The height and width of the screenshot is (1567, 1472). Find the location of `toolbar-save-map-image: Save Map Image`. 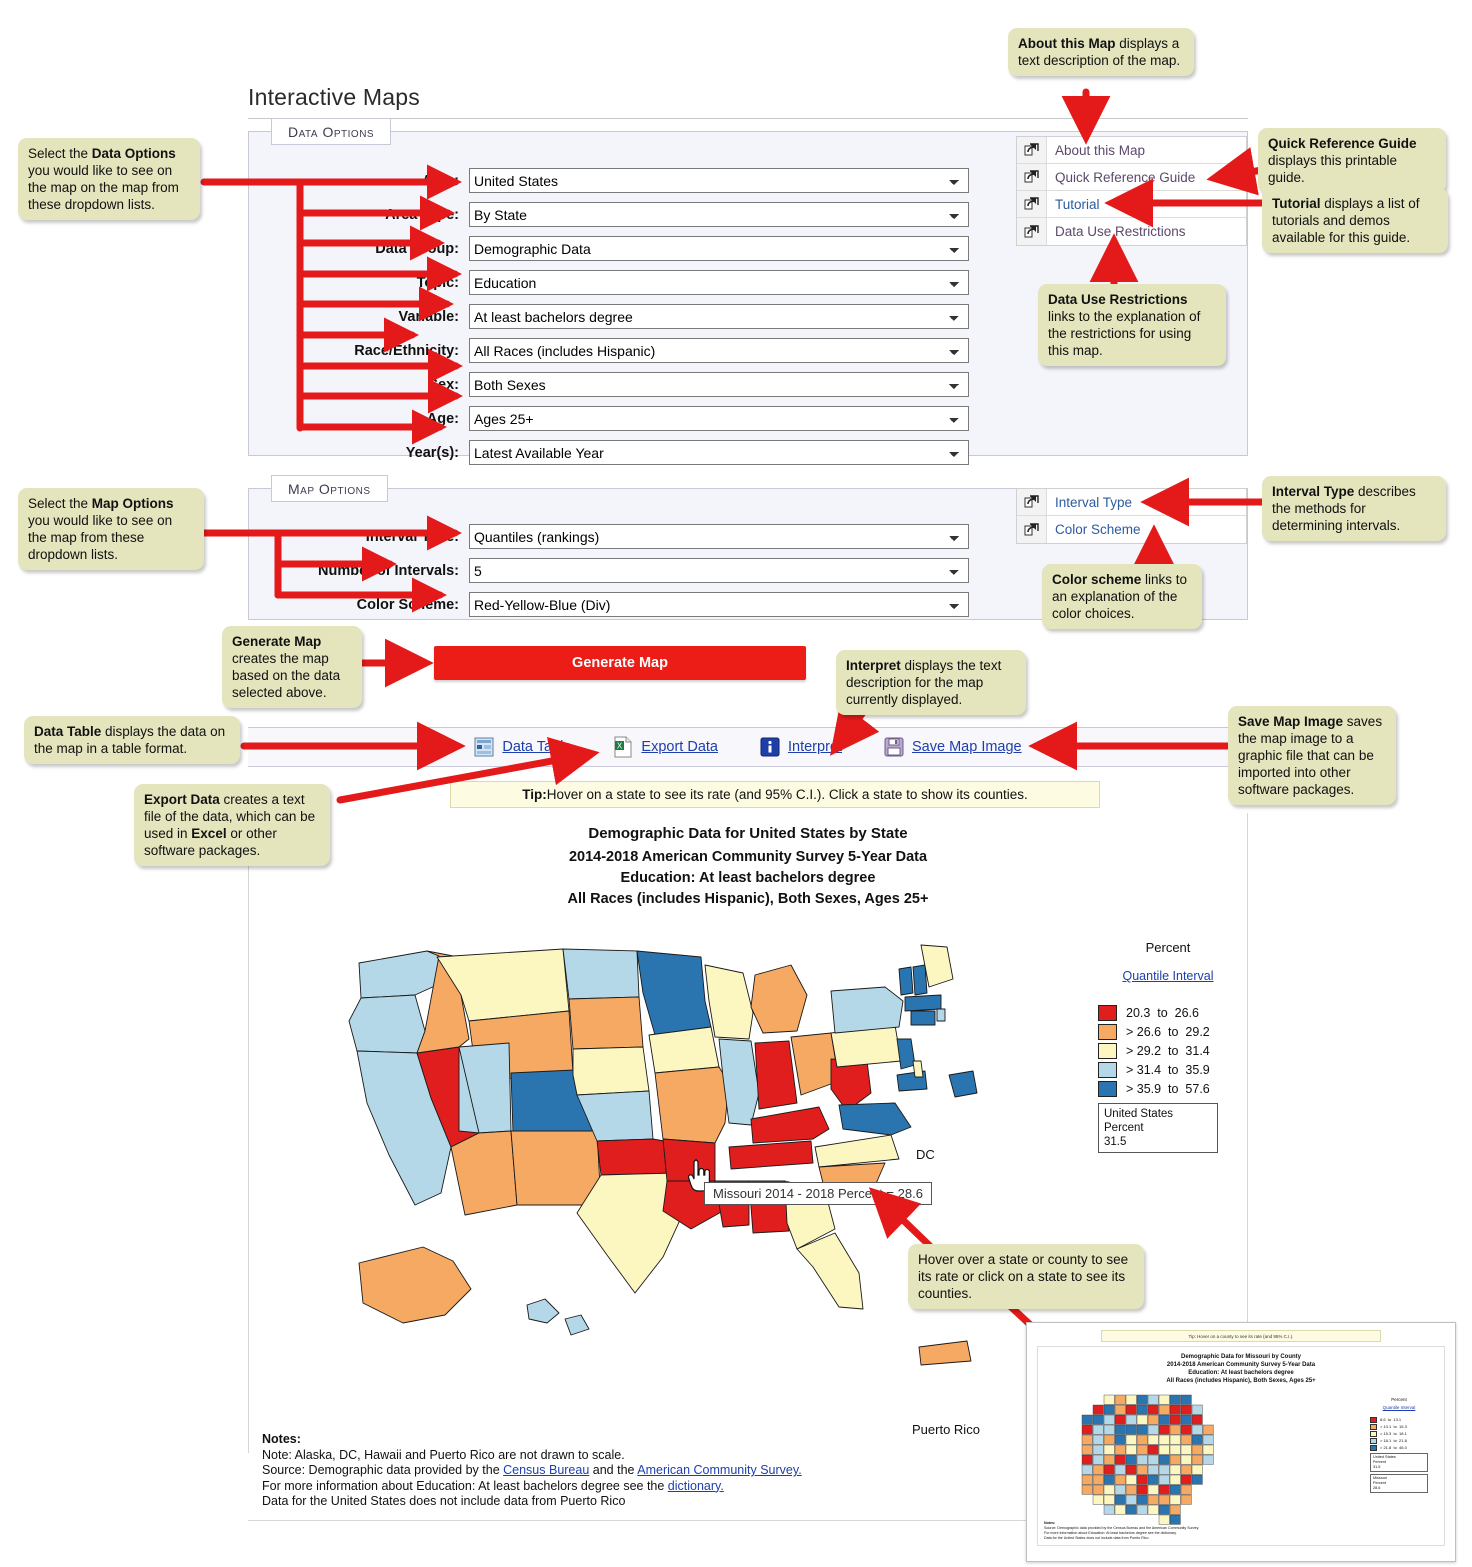

toolbar-save-map-image: Save Map Image is located at coordinates (953, 747).